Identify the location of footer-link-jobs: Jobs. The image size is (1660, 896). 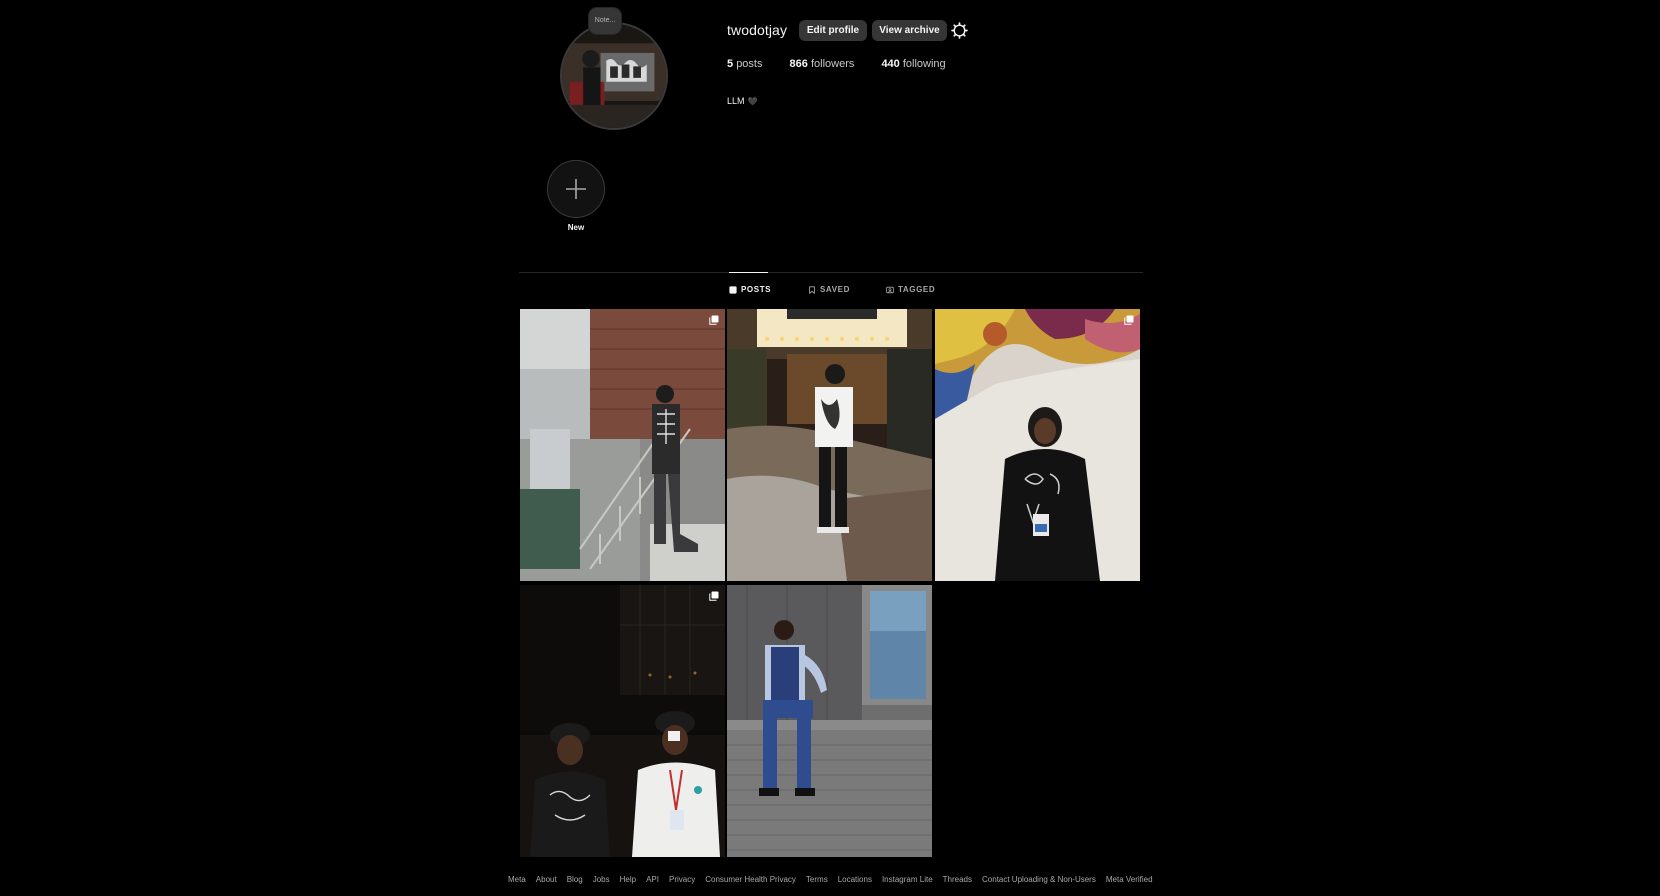
(601, 879).